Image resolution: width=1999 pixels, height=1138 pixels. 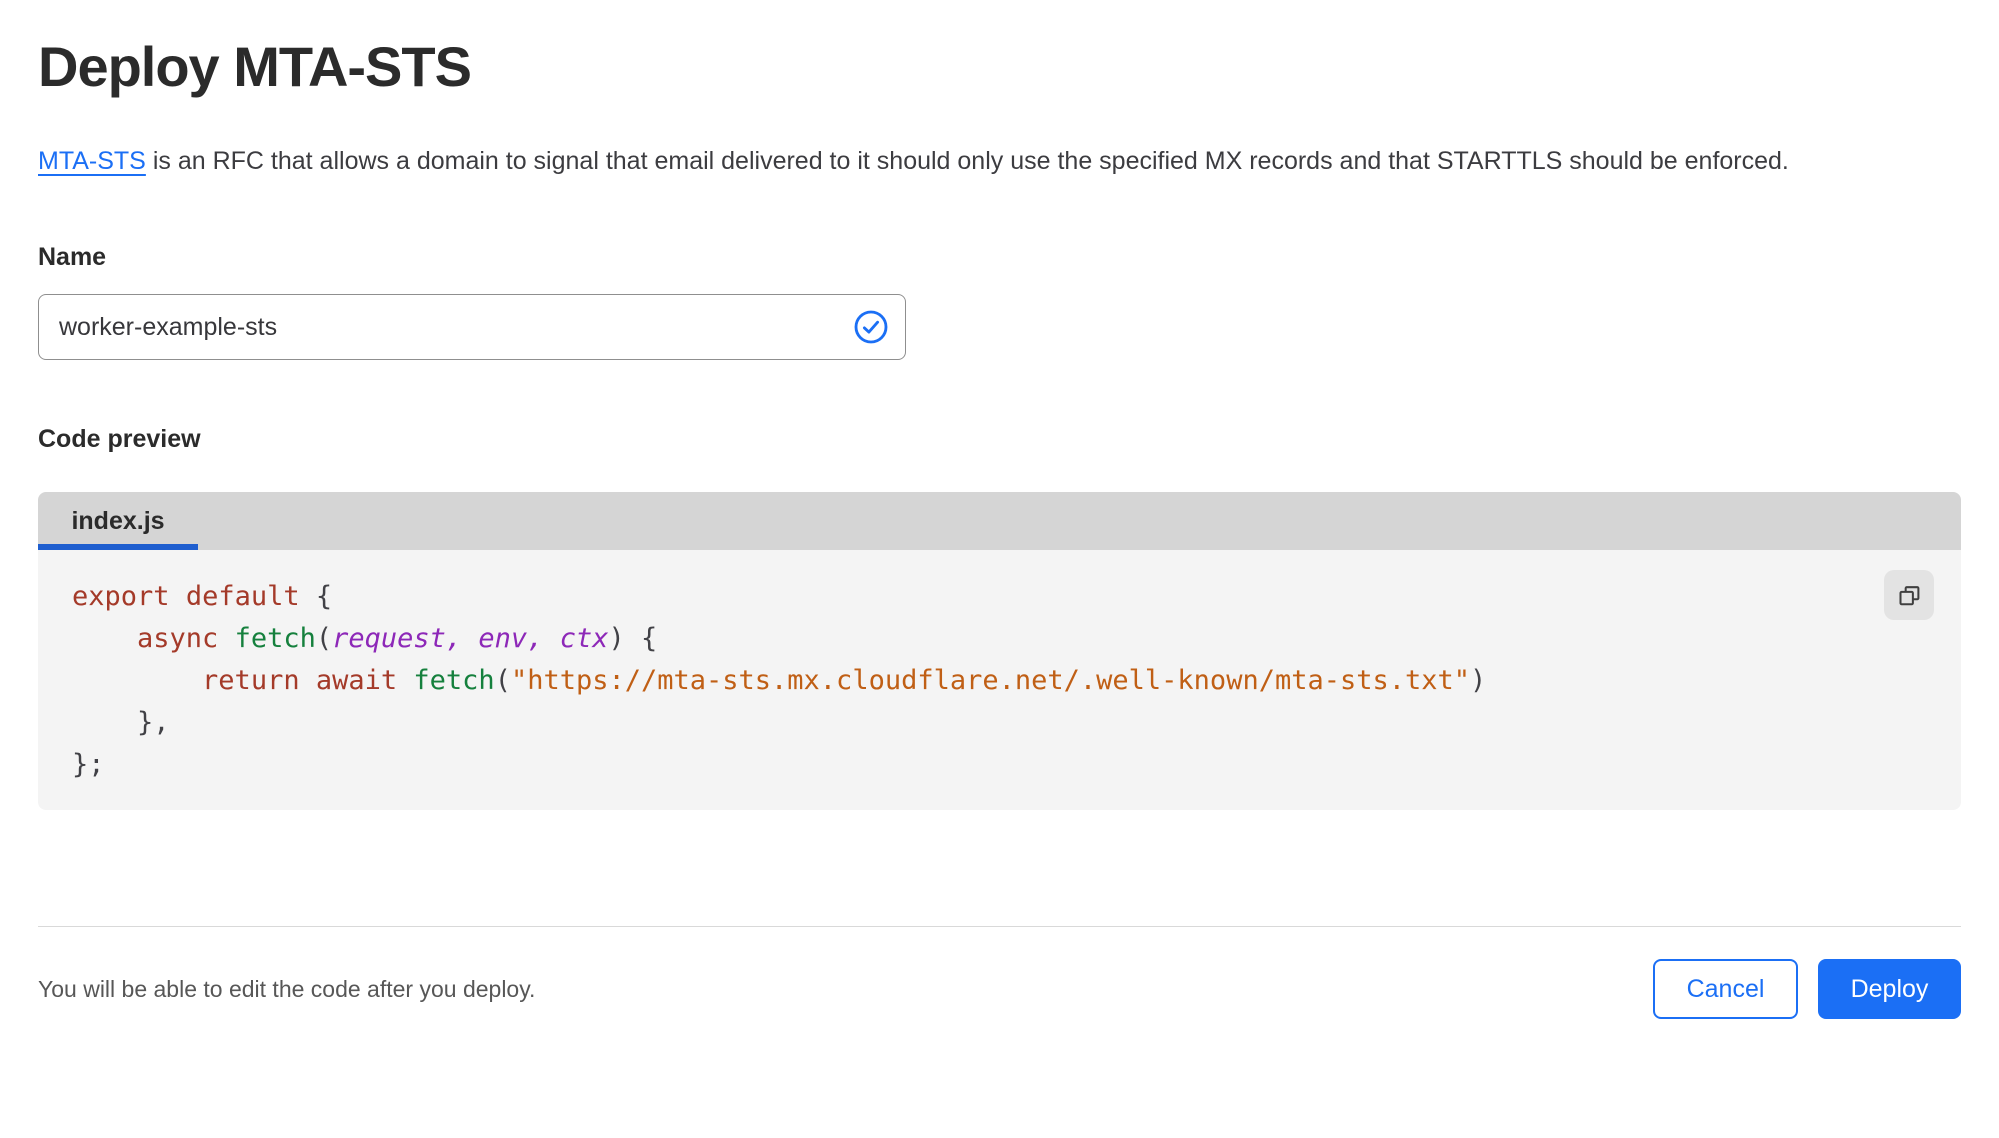 I want to click on code-line: },, so click(x=121, y=722).